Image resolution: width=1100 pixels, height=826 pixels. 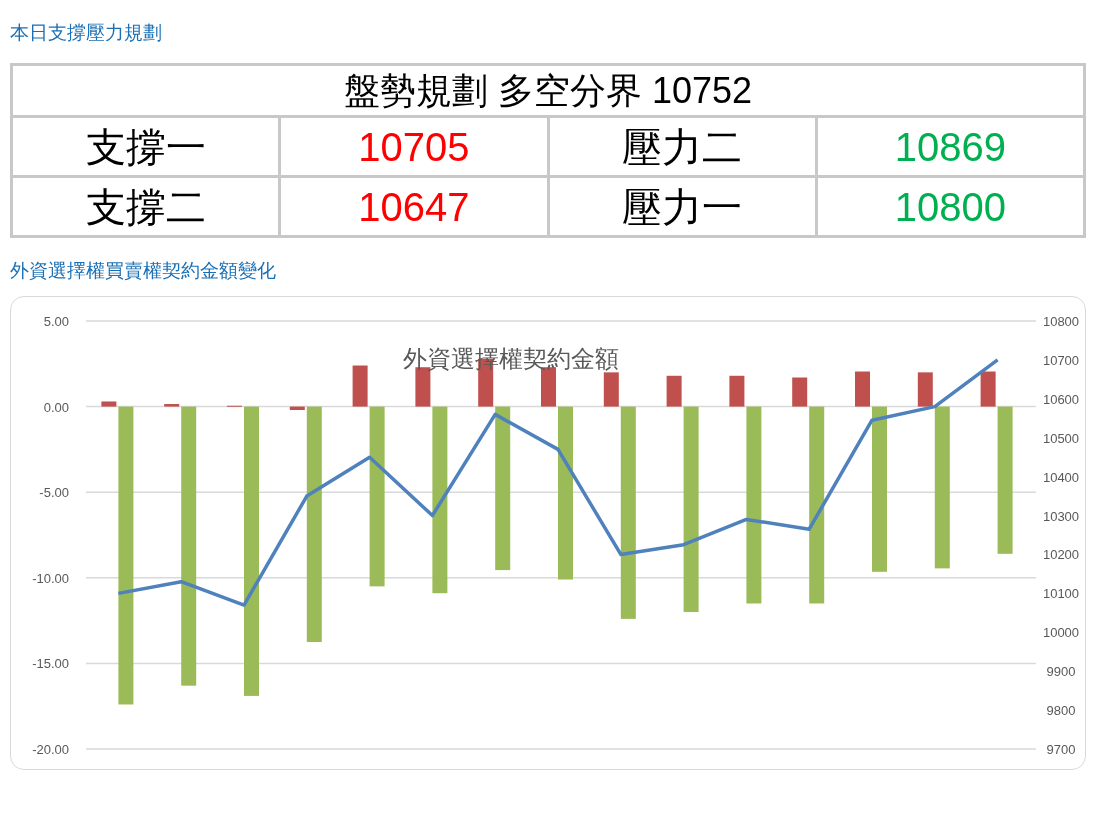 I want to click on axis-tick-label: 10500, so click(x=1061, y=438).